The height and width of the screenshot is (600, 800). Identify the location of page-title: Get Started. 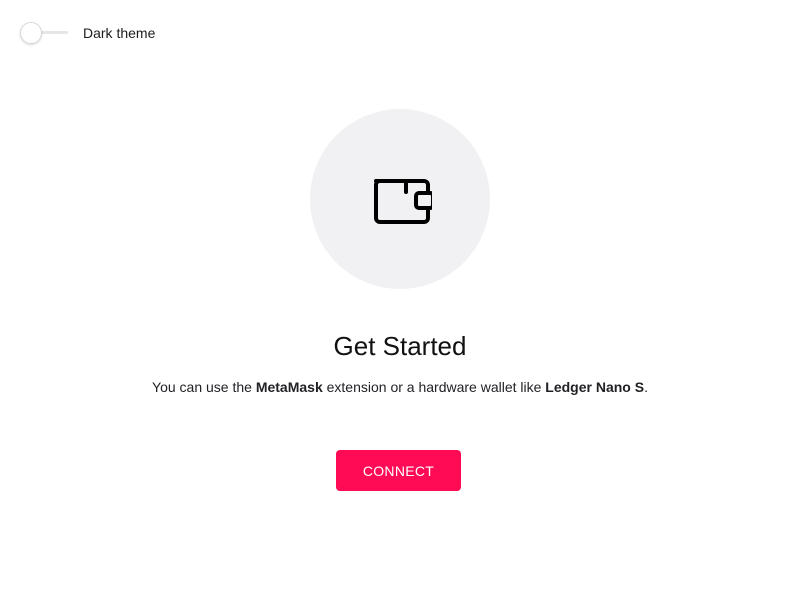
(400, 346).